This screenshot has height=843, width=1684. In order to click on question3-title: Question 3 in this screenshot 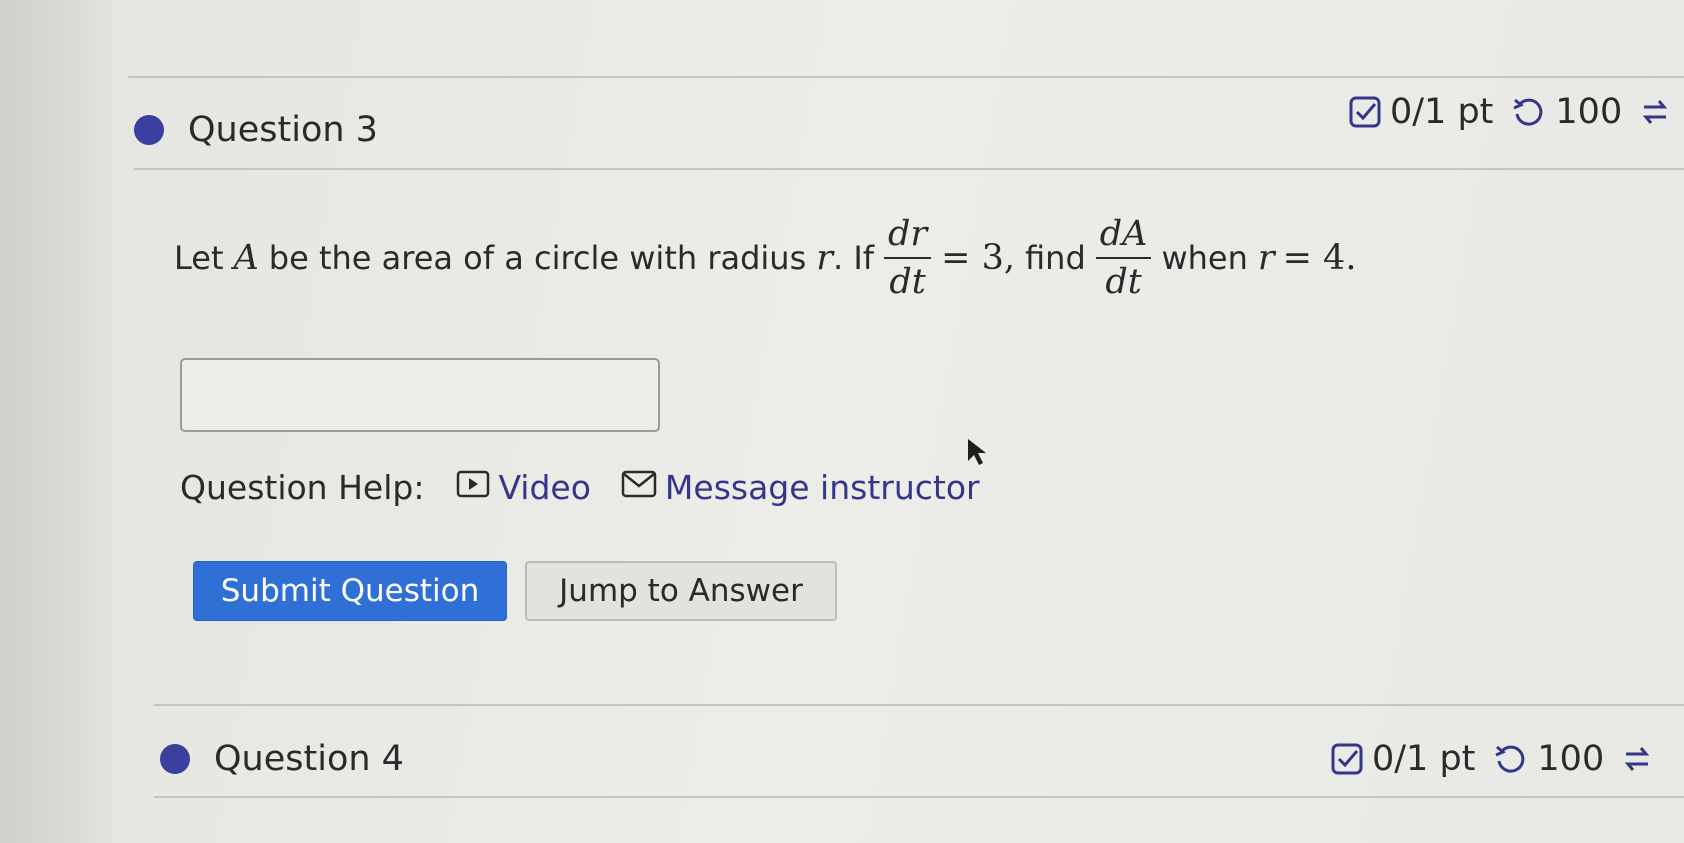, I will do `click(283, 130)`.